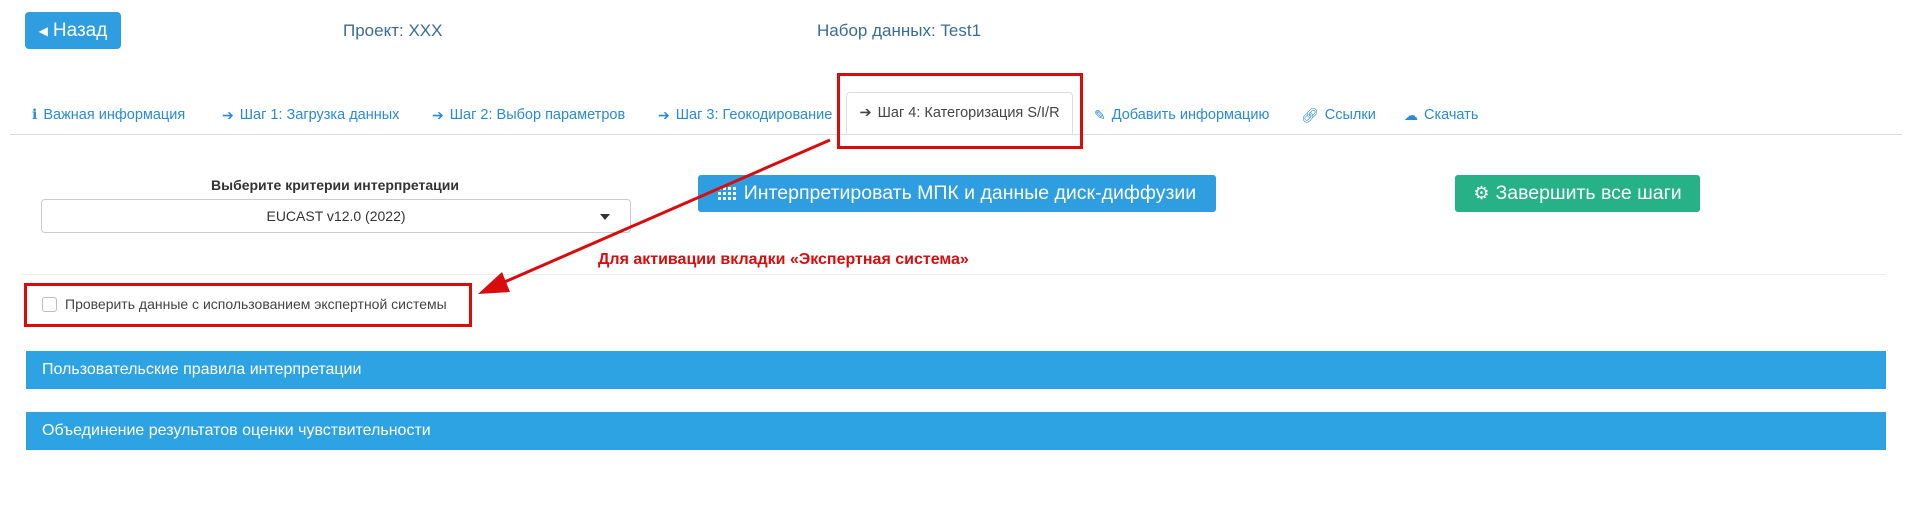 The width and height of the screenshot is (1908, 514). Describe the element at coordinates (202, 369) in the screenshot. I see `panel-title: Пользовательские правила интерпретации` at that location.